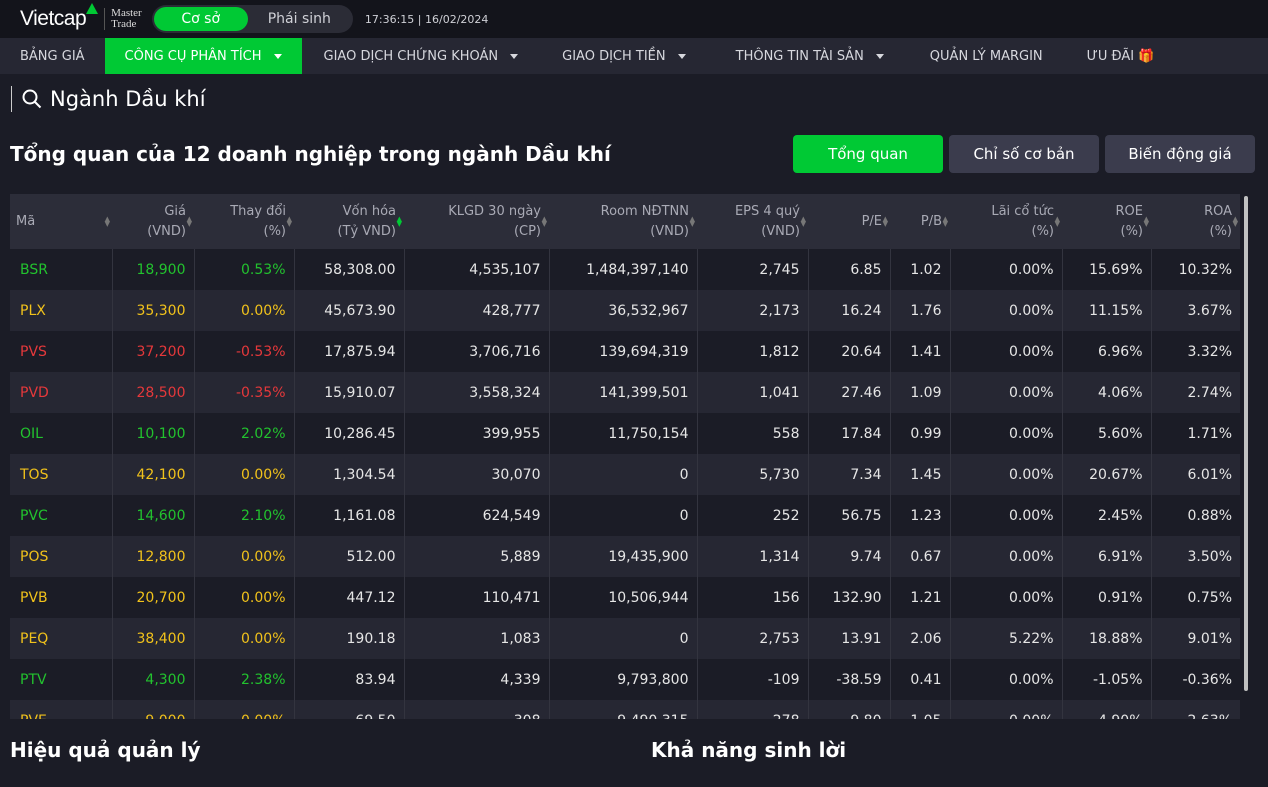 The image size is (1268, 787). Describe the element at coordinates (348, 269) in the screenshot. I see `table-cell: 58,308.00` at that location.